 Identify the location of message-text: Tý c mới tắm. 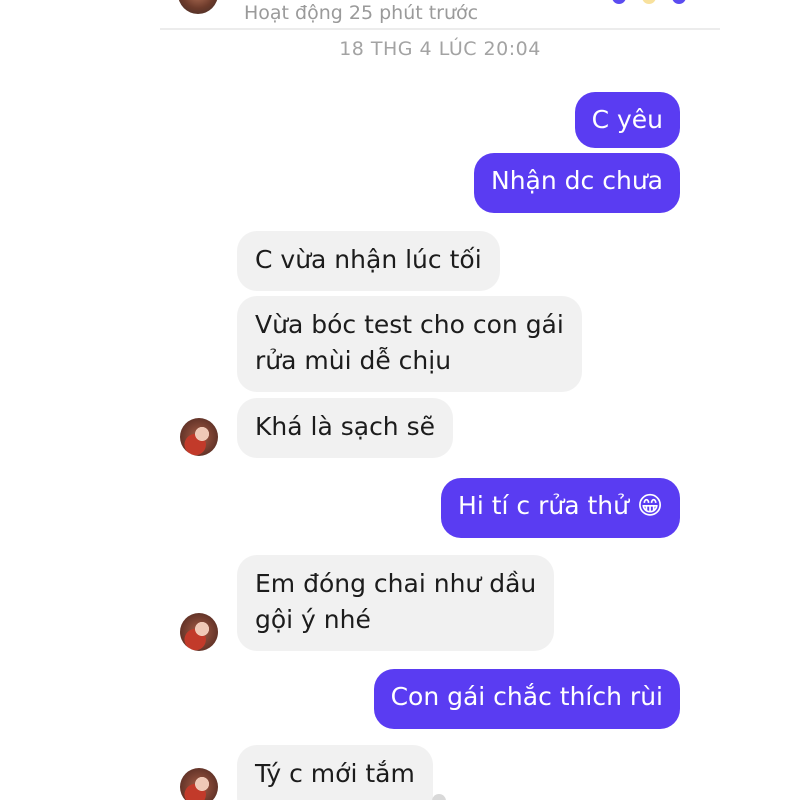
(335, 773).